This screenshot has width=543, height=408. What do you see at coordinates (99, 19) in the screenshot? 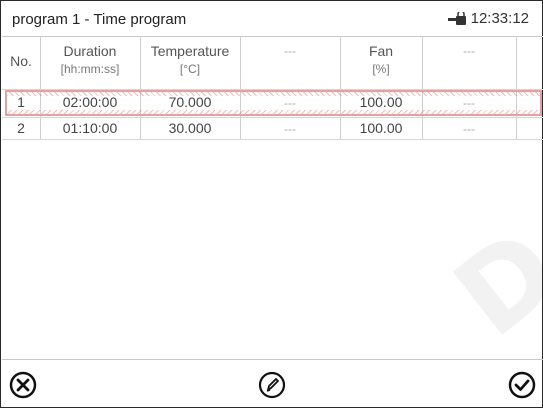
I see `page-title: program 1 - Time program` at bounding box center [99, 19].